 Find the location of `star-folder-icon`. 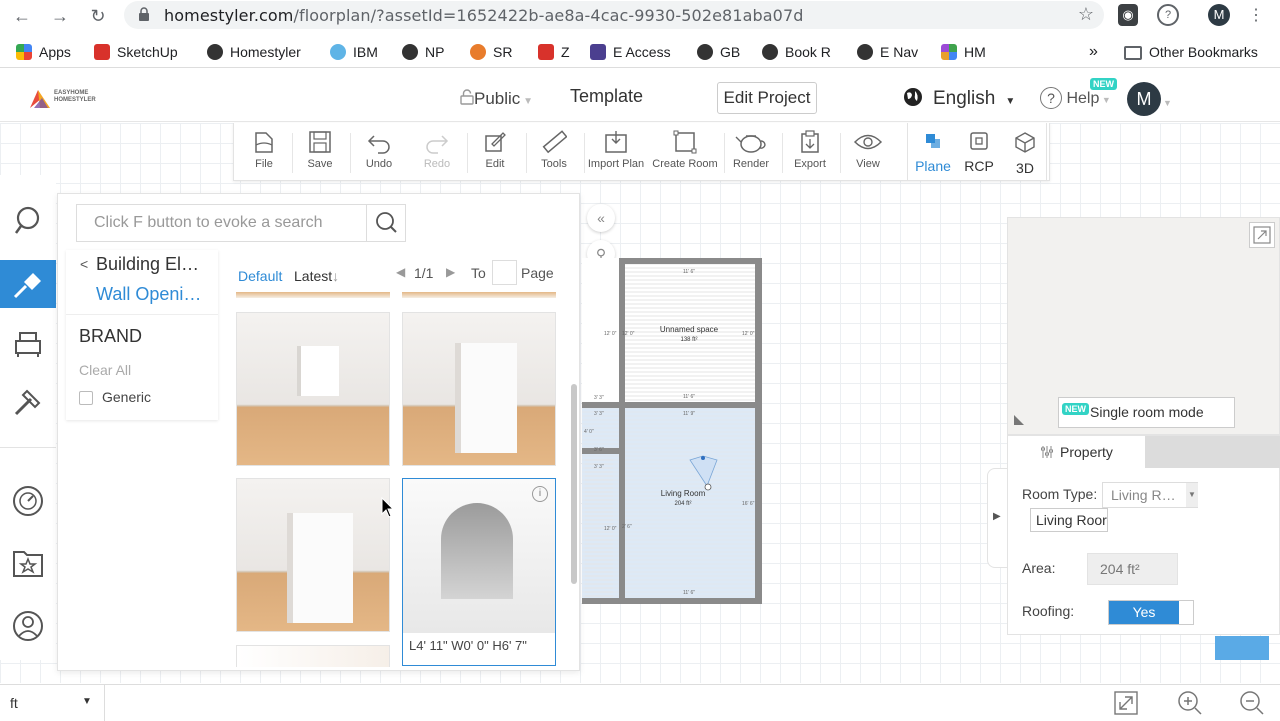

star-folder-icon is located at coordinates (28, 564).